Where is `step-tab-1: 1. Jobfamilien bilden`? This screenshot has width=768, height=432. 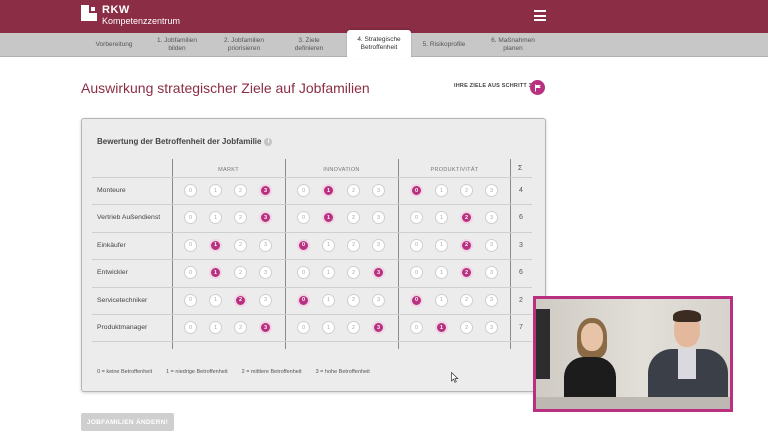
step-tab-1: 1. Jobfamilien bilden is located at coordinates (177, 45).